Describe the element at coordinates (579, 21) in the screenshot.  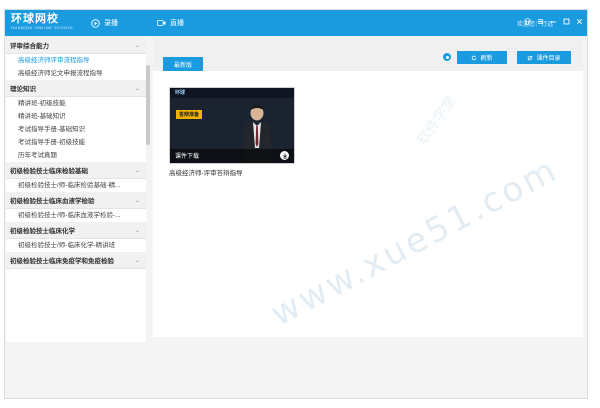
I see `close-icon` at that location.